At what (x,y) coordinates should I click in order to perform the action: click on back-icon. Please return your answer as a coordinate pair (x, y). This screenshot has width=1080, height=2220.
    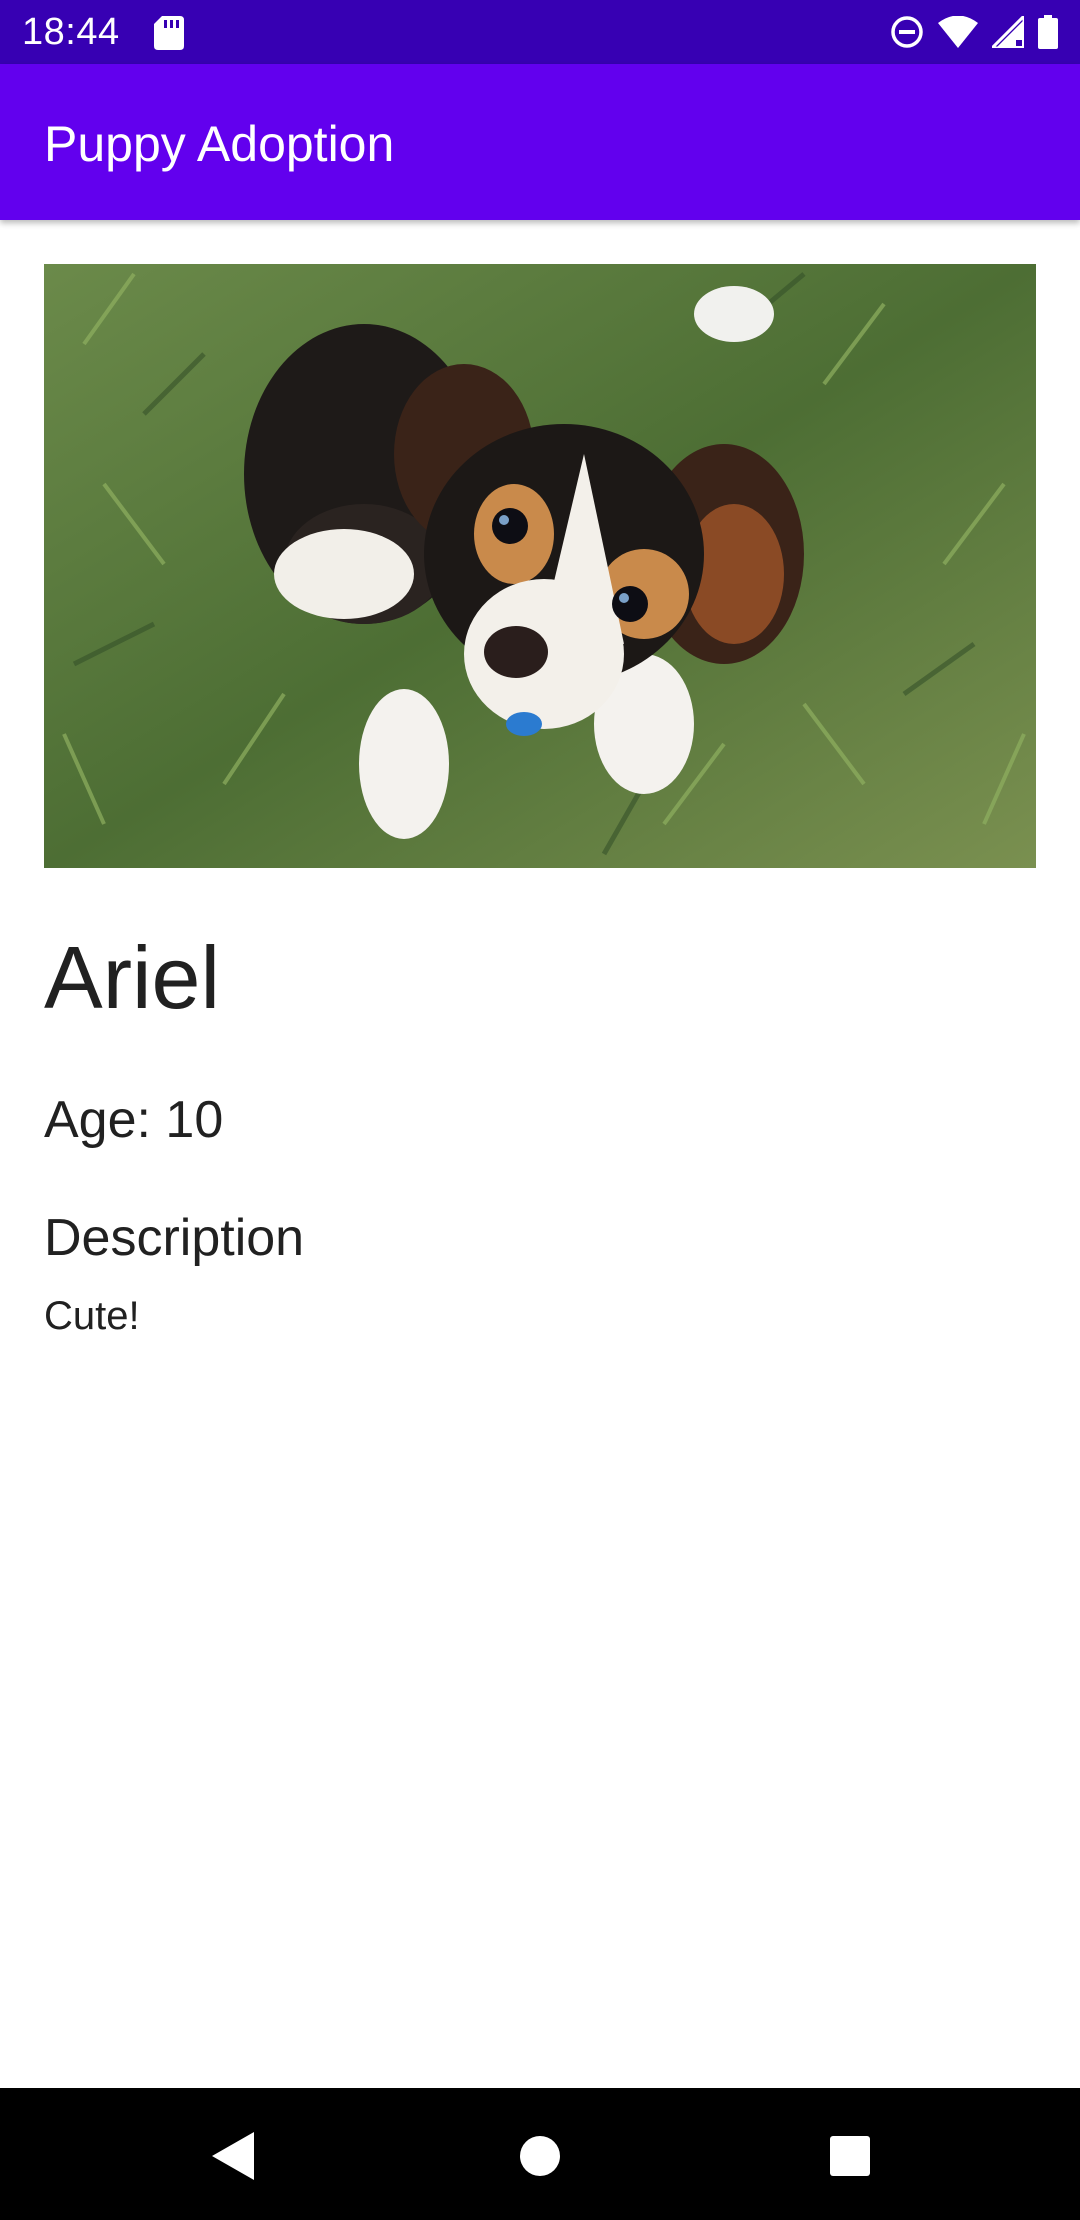
    Looking at the image, I should click on (233, 2156).